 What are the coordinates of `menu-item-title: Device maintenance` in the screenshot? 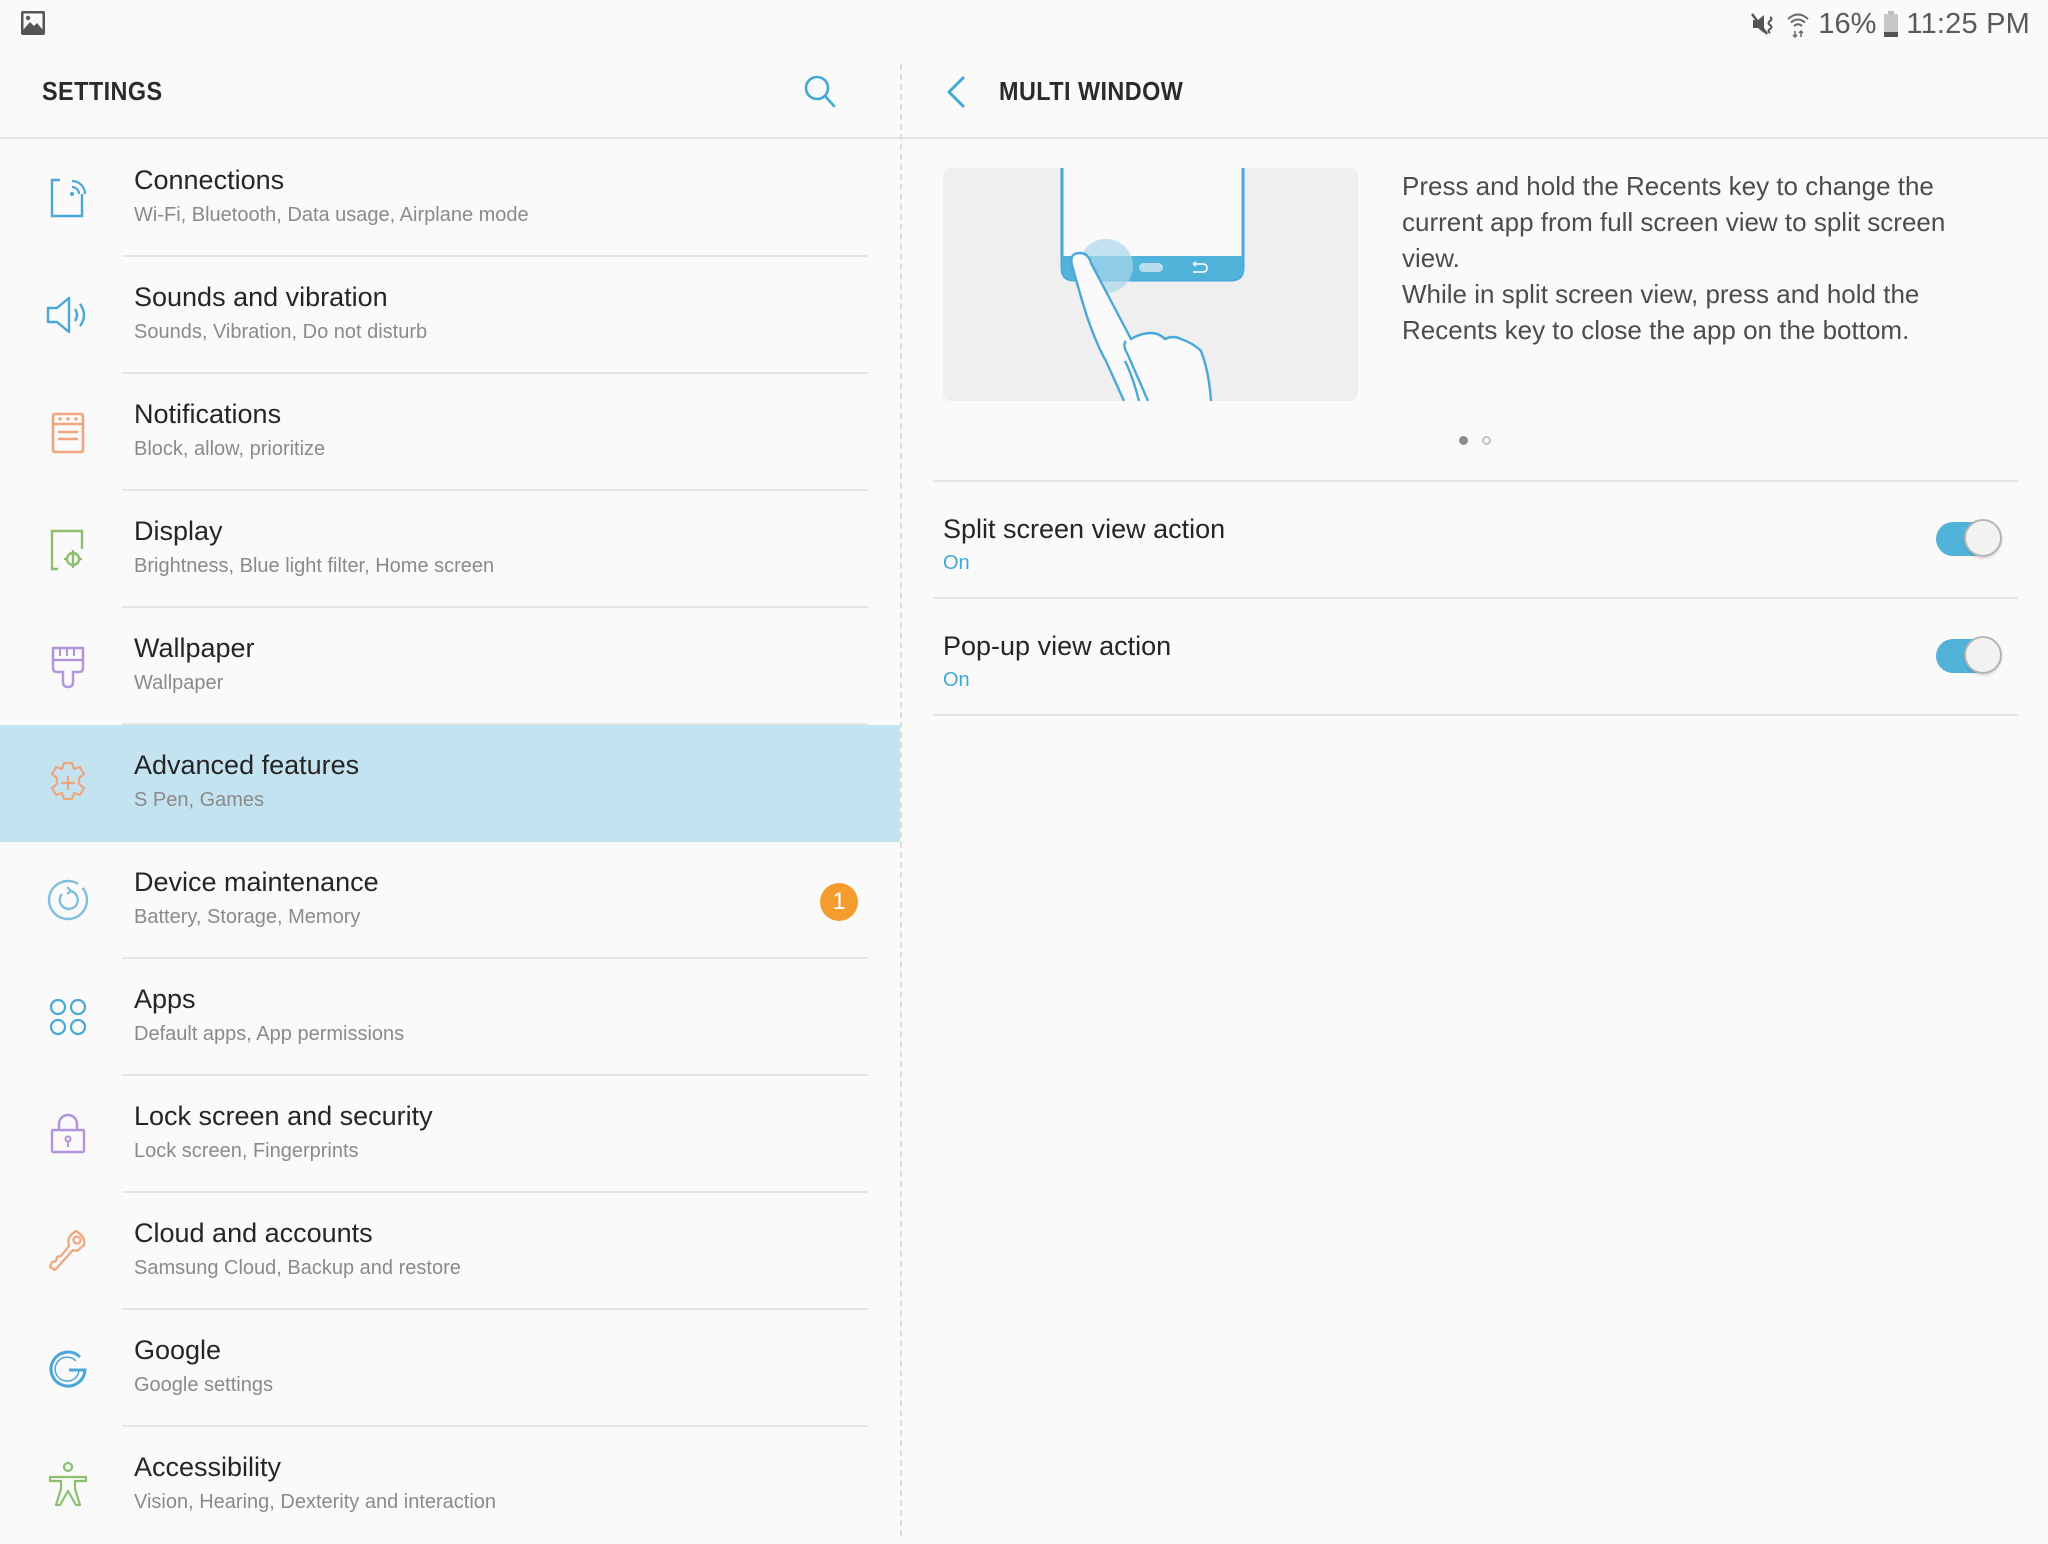 It's located at (256, 882).